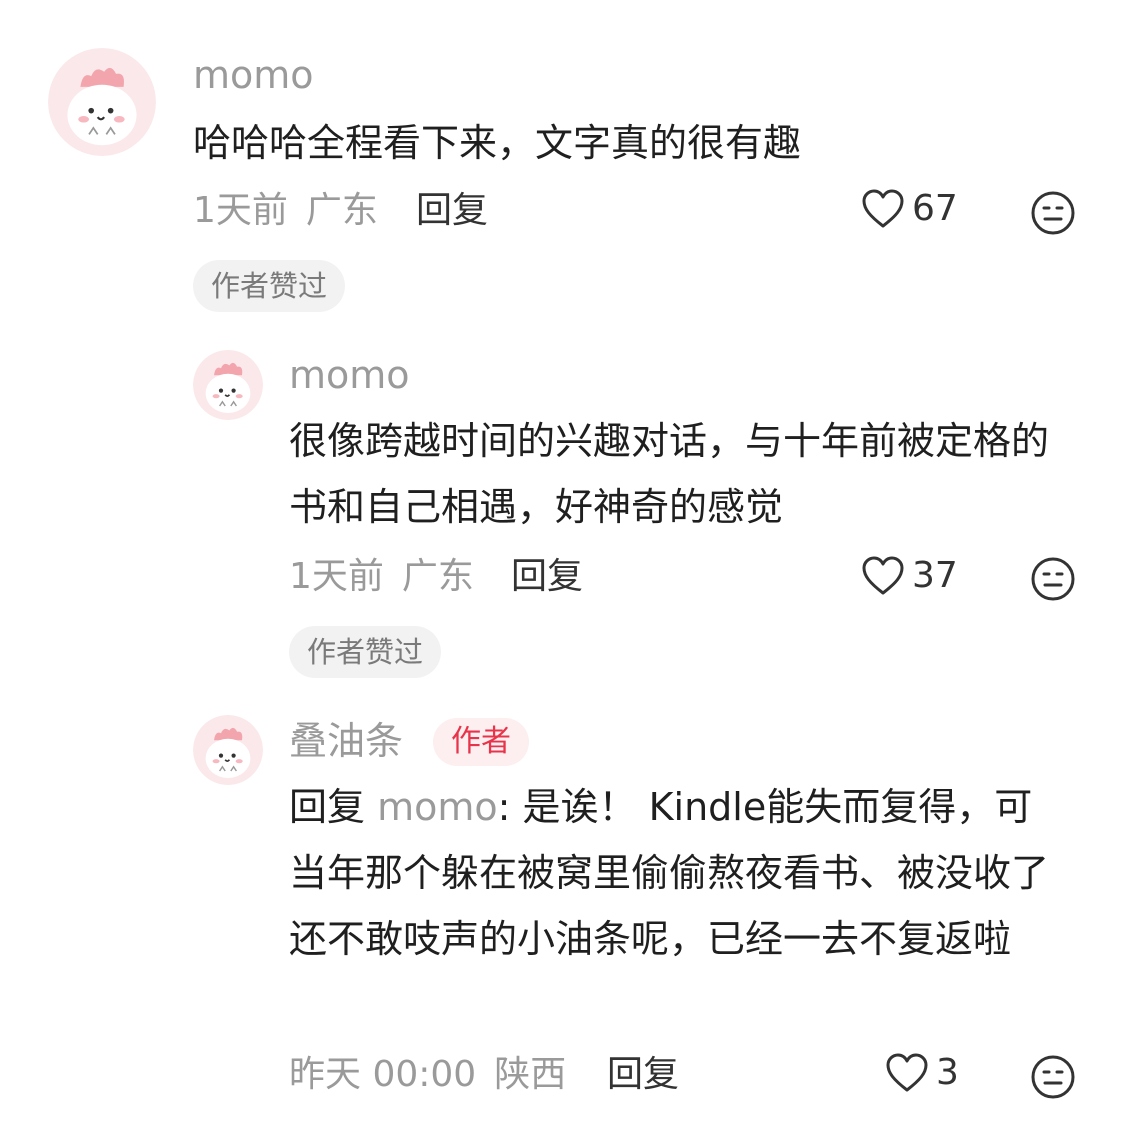 This screenshot has width=1125, height=1141. Describe the element at coordinates (497, 143) in the screenshot. I see `comment-text: 哈哈哈全程看下来，文字真的很有趣` at that location.